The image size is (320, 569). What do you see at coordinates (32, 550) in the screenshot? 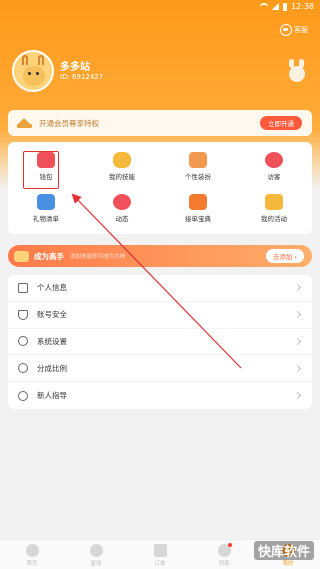
I see `home-icon` at bounding box center [32, 550].